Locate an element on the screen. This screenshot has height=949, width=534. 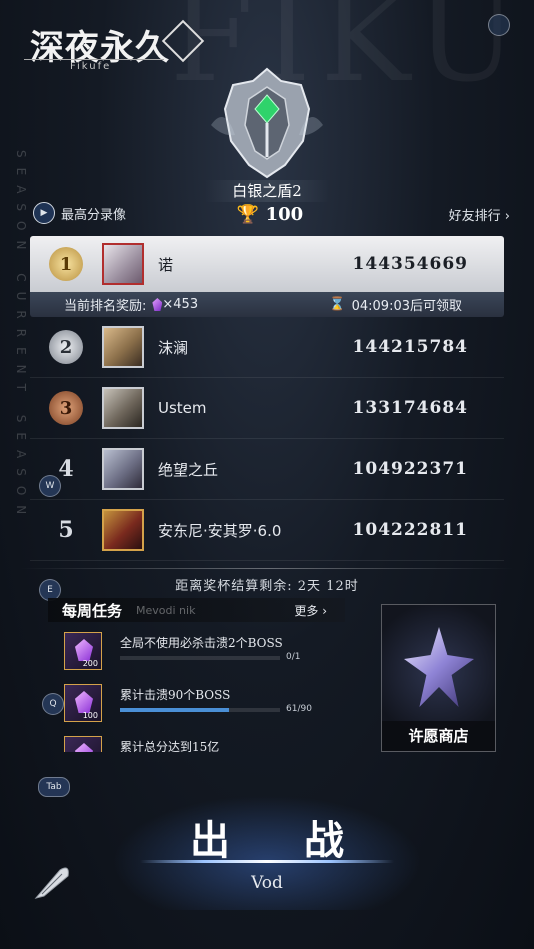
reward-qty: 100 is located at coordinates (90, 715).